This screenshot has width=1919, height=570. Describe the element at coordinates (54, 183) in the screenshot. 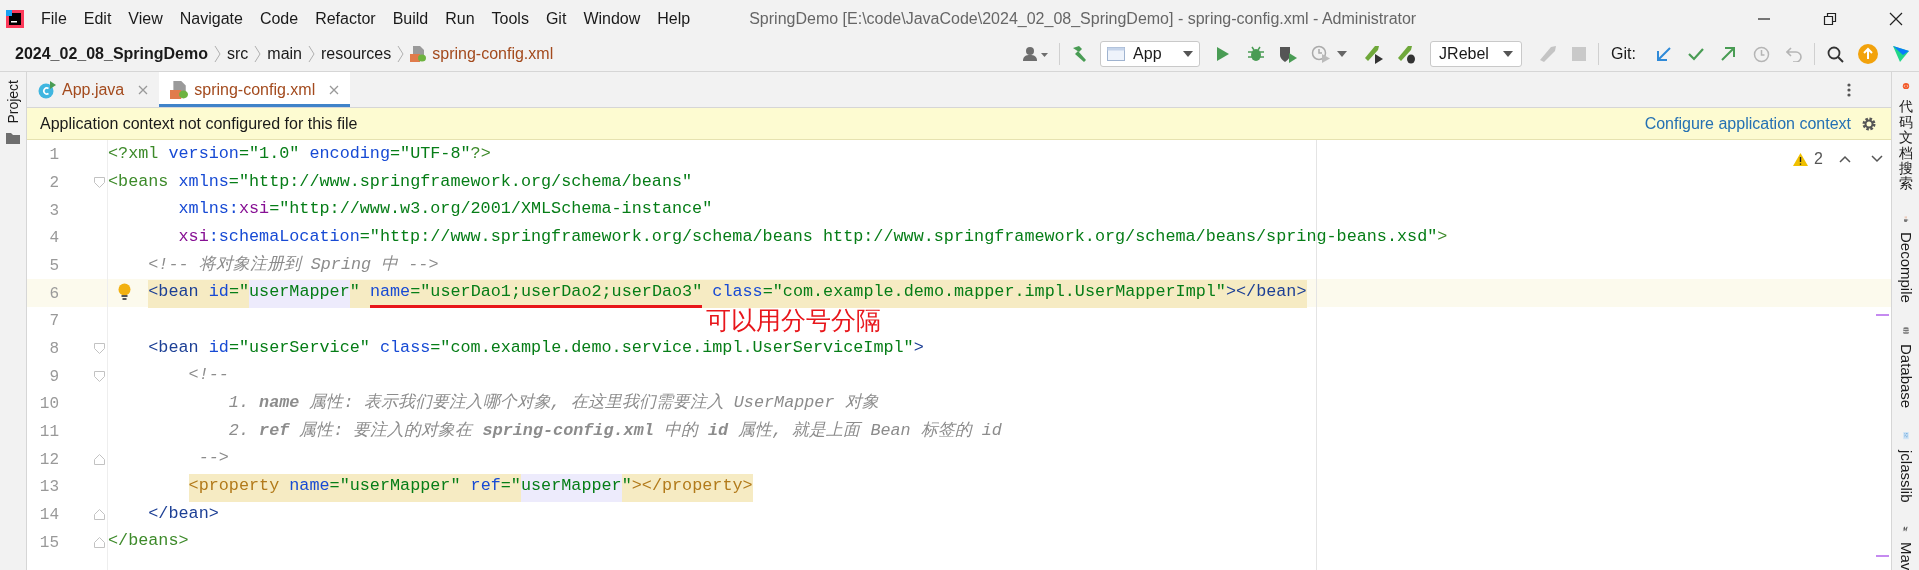

I see `line-number: 2` at that location.